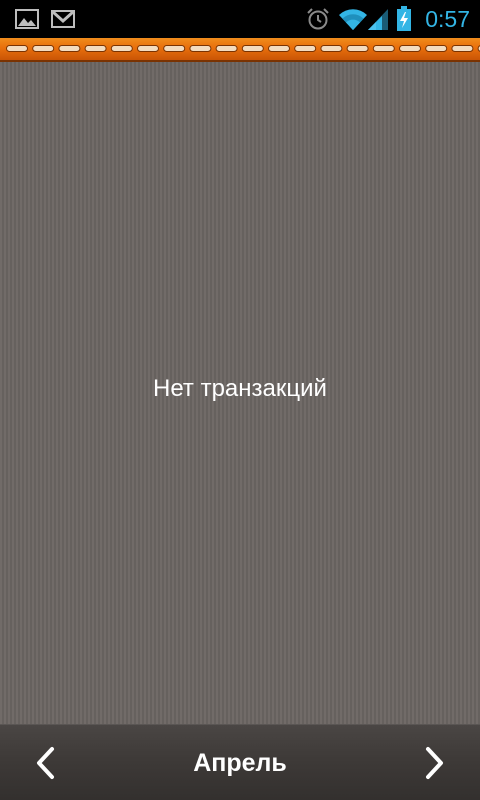  I want to click on previous-month-button, so click(45, 762).